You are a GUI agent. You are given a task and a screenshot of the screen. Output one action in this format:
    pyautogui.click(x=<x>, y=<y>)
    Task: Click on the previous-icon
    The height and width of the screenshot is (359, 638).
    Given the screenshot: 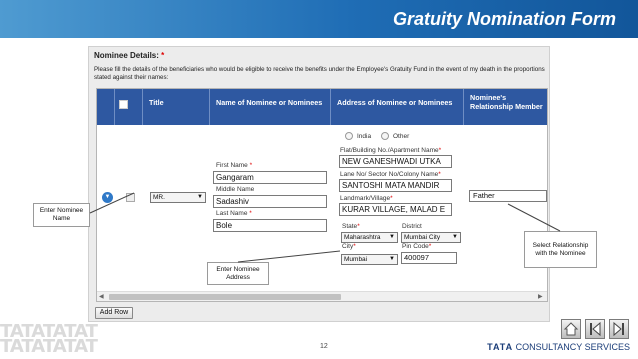 What is the action you would take?
    pyautogui.click(x=595, y=329)
    